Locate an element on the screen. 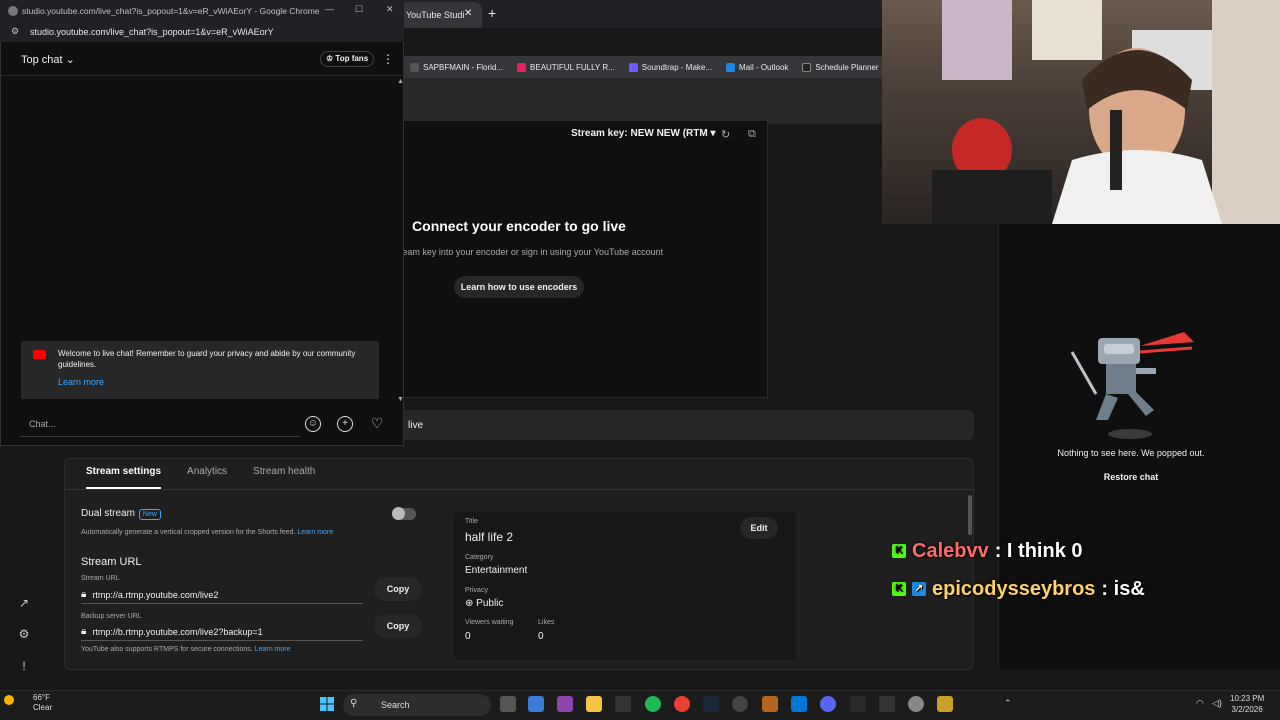 The width and height of the screenshot is (1280, 720). minimize-icon: — is located at coordinates (329, 9).